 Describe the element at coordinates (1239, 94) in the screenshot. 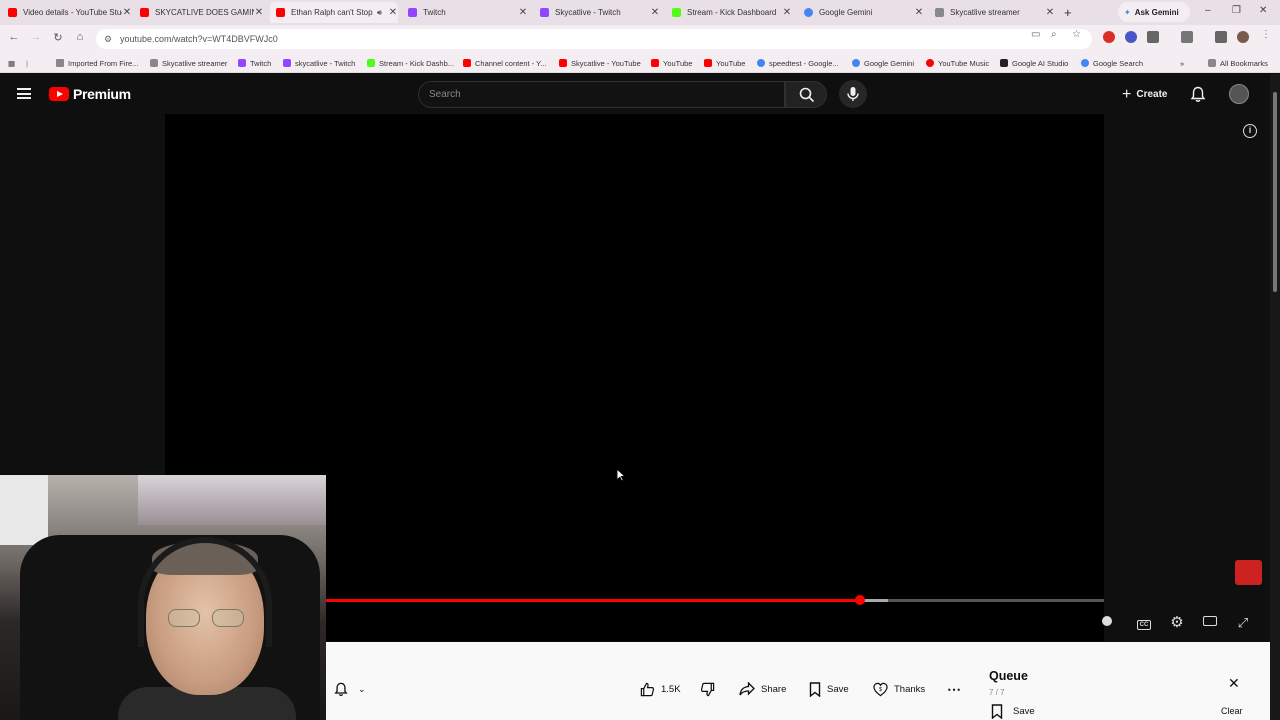

I see `account-avatar` at that location.